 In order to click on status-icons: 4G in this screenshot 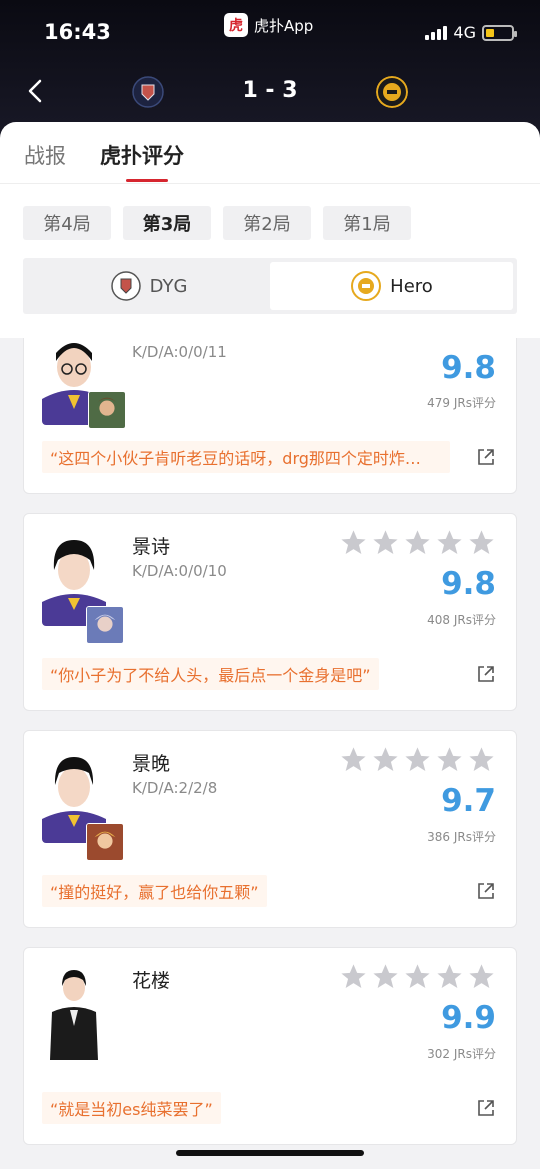, I will do `click(471, 32)`.